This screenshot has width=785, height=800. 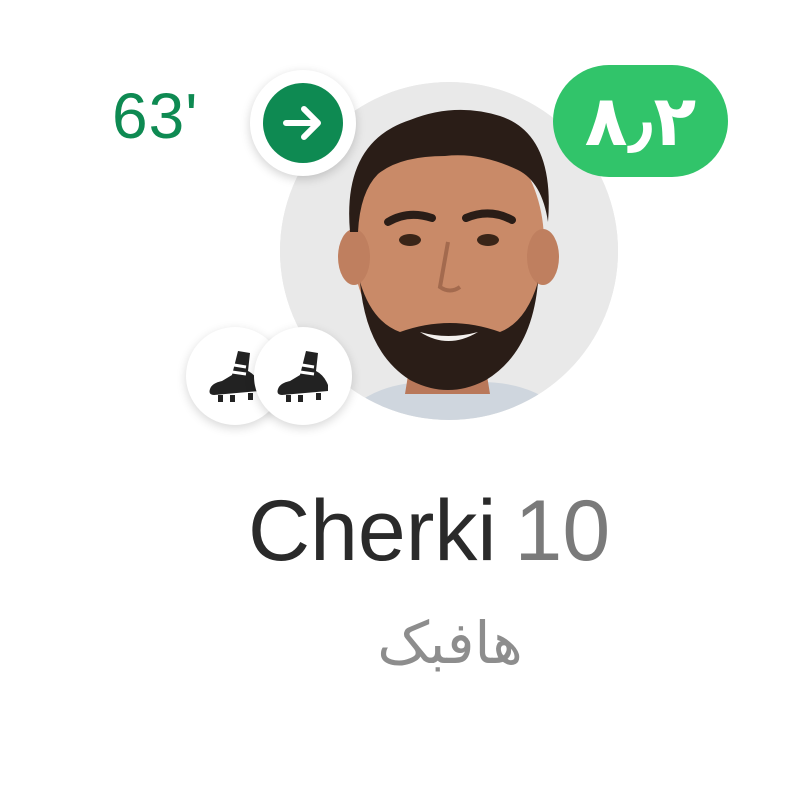 I want to click on rating-value: ۸٫۲, so click(x=640, y=121).